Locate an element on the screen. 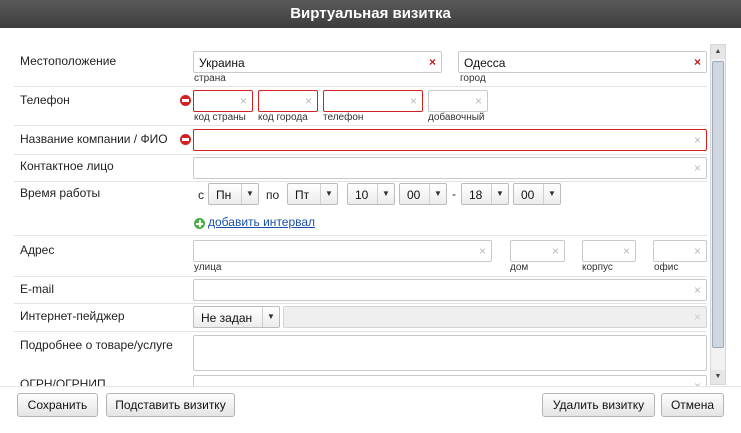 The image size is (741, 433). company-label: Название компании / ФИО is located at coordinates (94, 139).